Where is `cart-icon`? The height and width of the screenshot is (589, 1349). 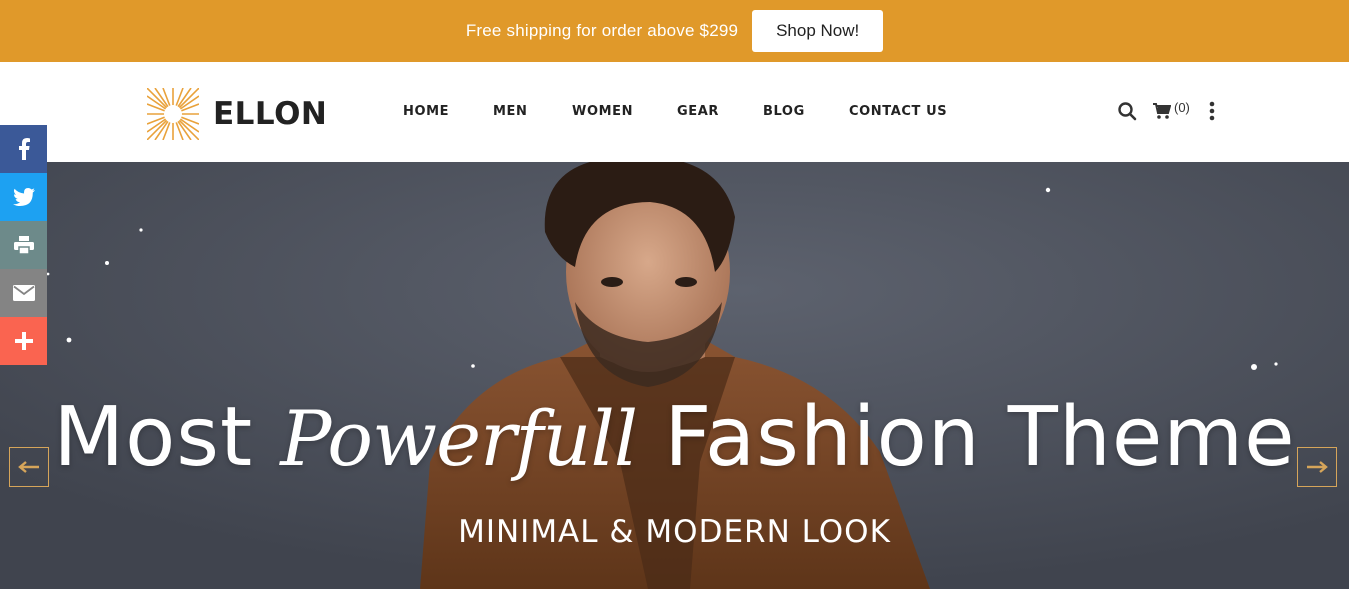
cart-icon is located at coordinates (1162, 110).